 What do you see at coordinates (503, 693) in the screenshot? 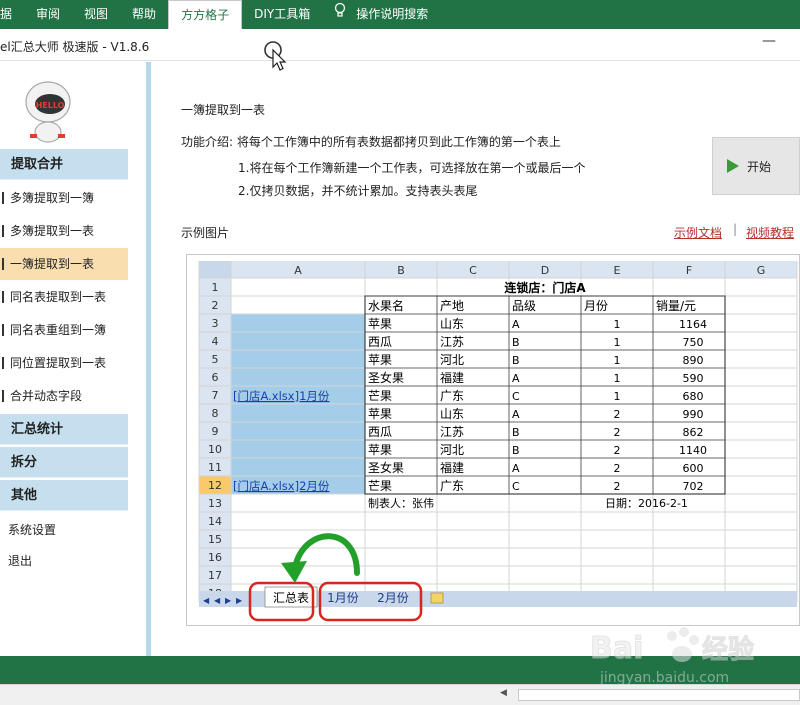
I see `scroll-left-icon: ◀` at bounding box center [503, 693].